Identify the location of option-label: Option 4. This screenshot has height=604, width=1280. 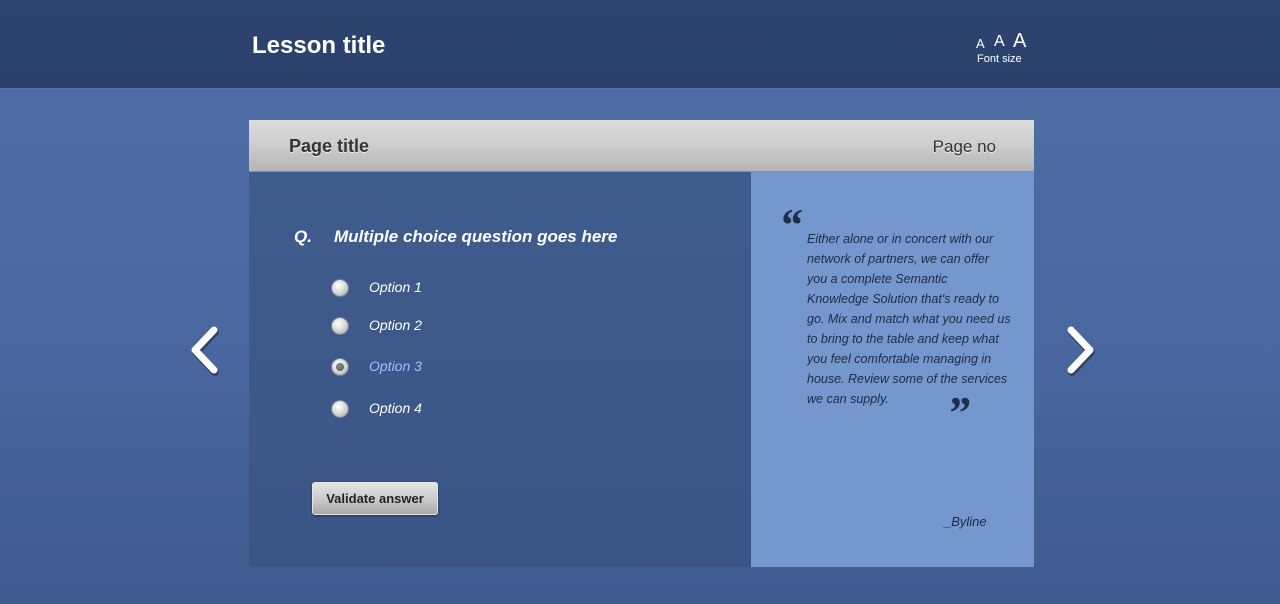
(395, 408).